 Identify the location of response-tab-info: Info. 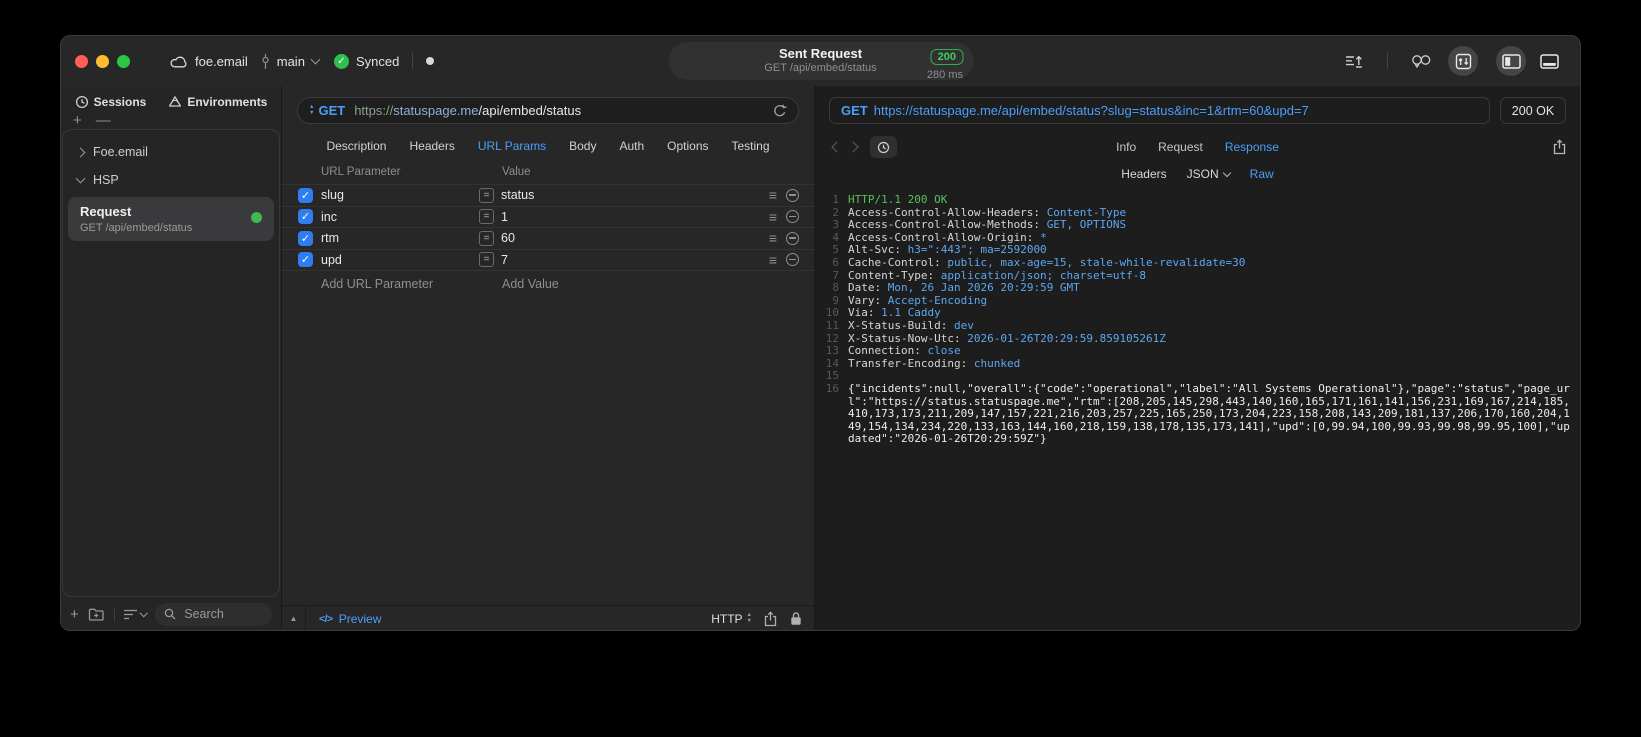
(1126, 147).